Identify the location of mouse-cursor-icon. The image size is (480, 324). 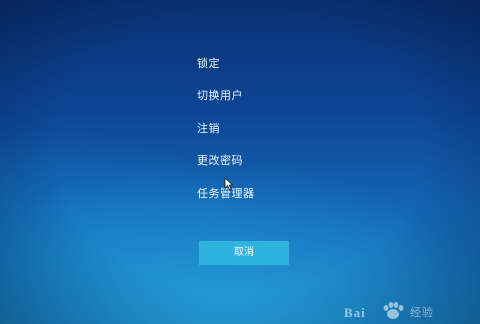
(228, 184).